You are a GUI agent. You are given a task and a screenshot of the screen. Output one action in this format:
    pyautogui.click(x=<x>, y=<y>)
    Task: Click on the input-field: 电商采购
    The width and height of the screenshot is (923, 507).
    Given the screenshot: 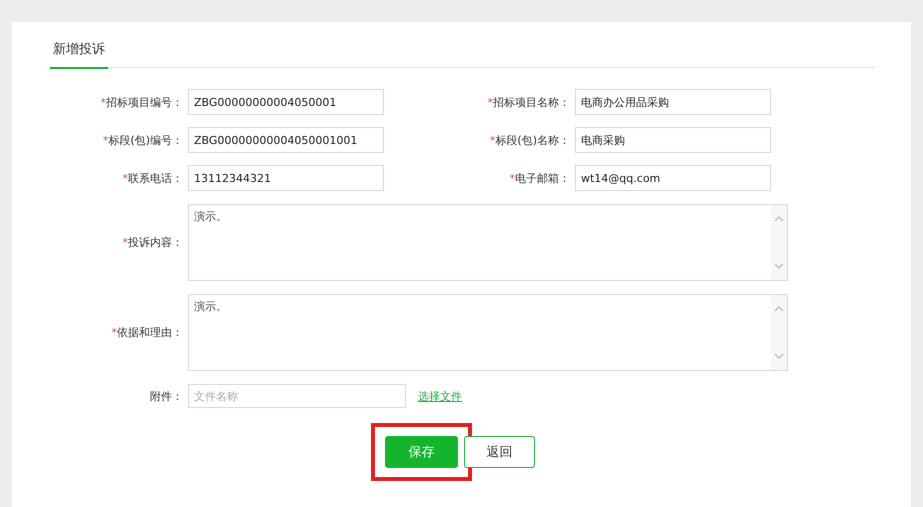 What is the action you would take?
    pyautogui.click(x=673, y=140)
    